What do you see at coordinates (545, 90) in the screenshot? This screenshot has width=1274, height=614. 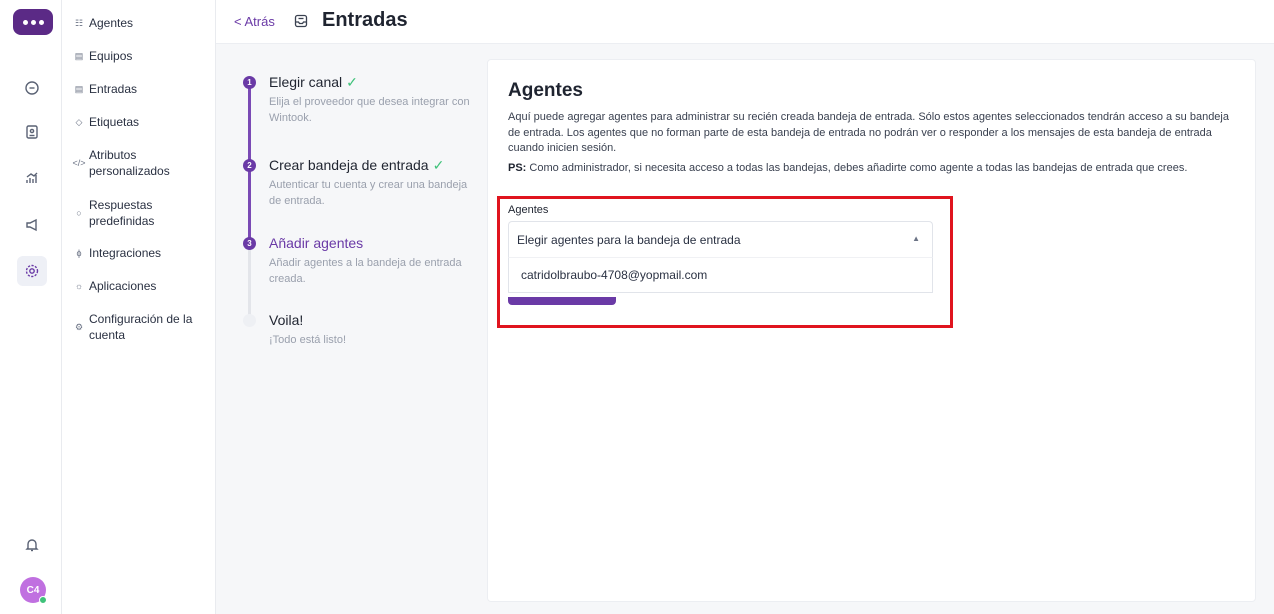 I see `card-title: Agentes` at bounding box center [545, 90].